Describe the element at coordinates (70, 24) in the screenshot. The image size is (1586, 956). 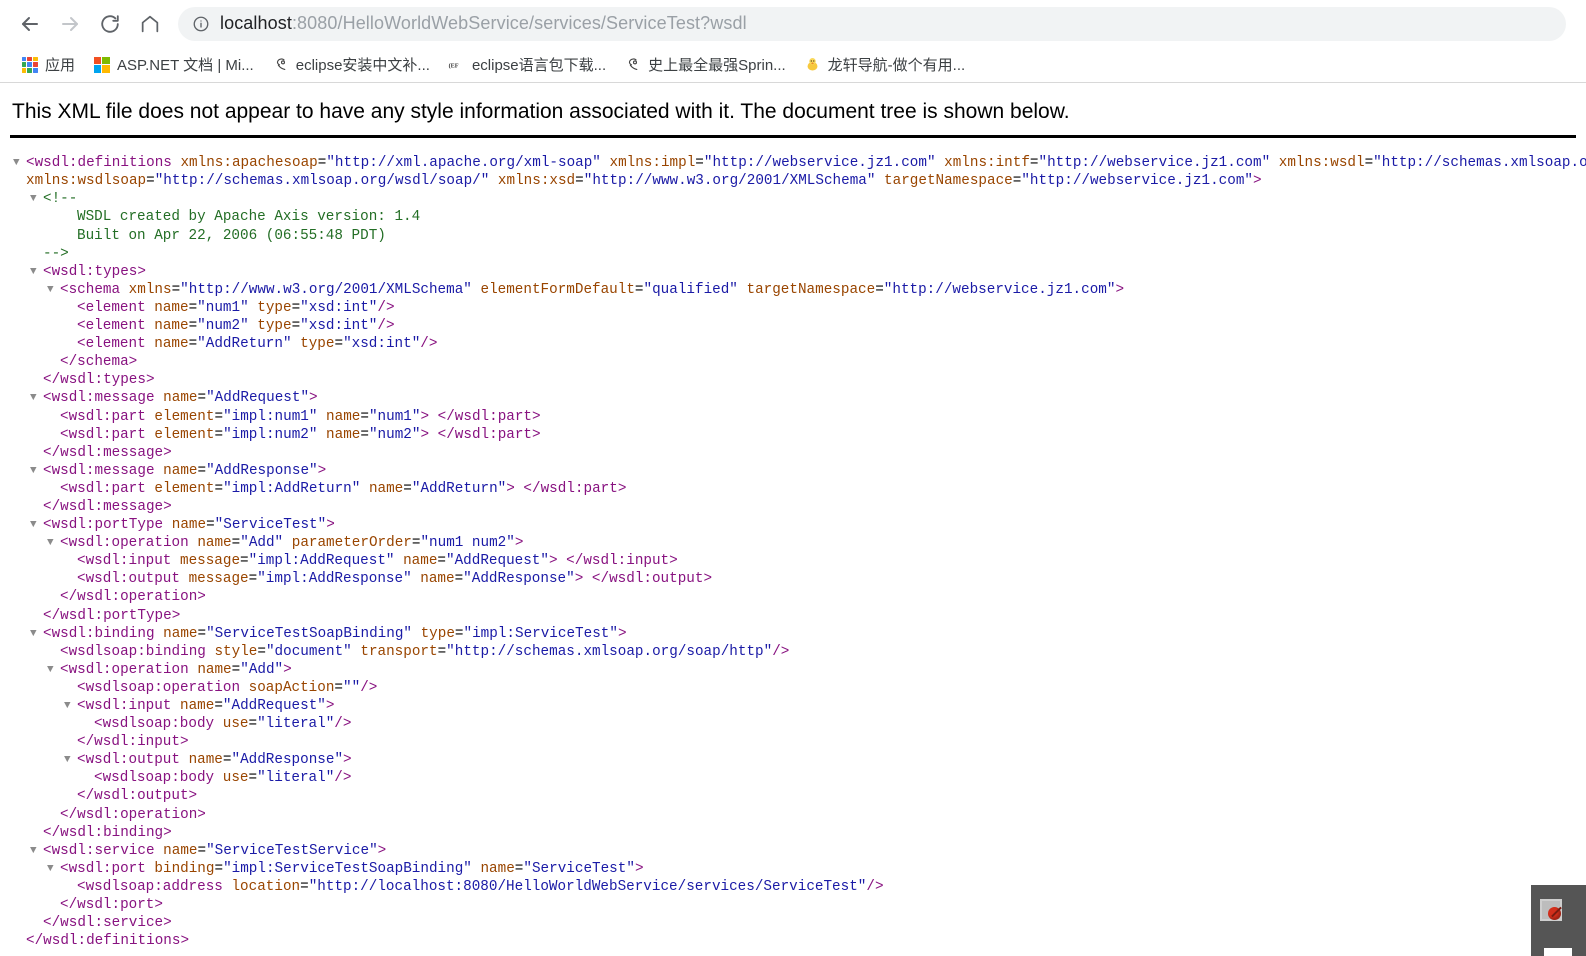
I see `forward-button` at that location.